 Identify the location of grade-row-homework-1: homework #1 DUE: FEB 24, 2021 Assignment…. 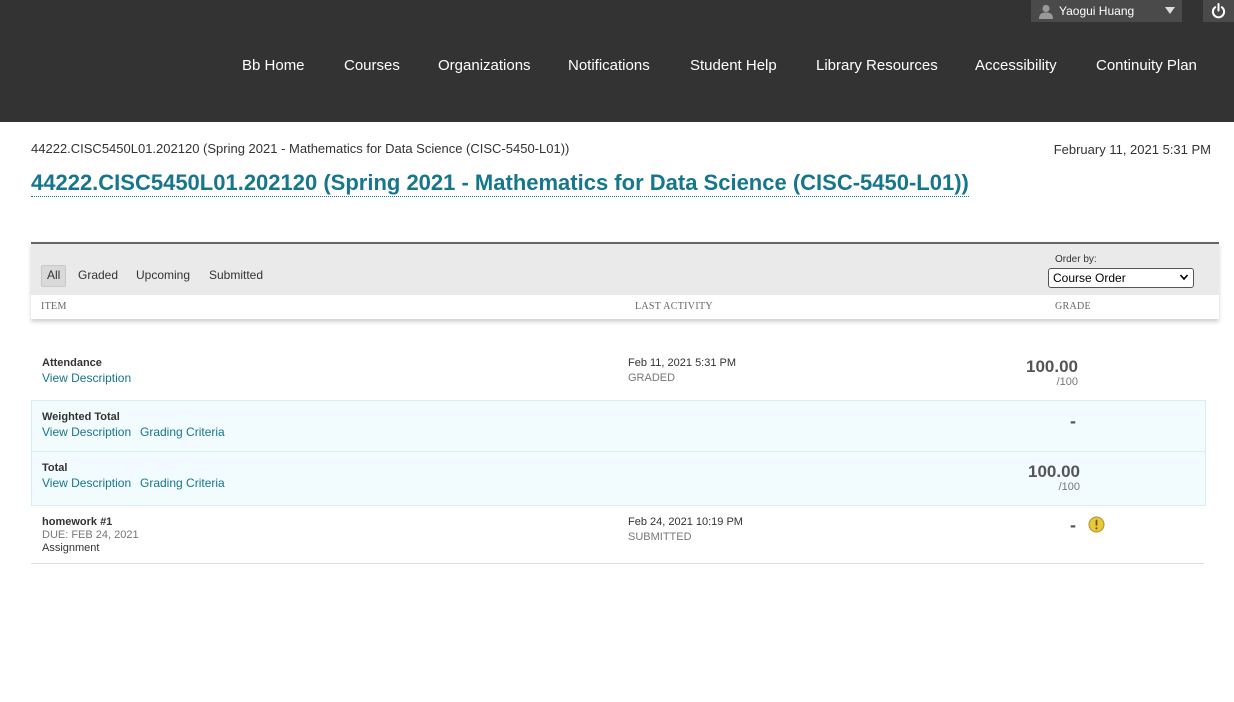
(617, 534).